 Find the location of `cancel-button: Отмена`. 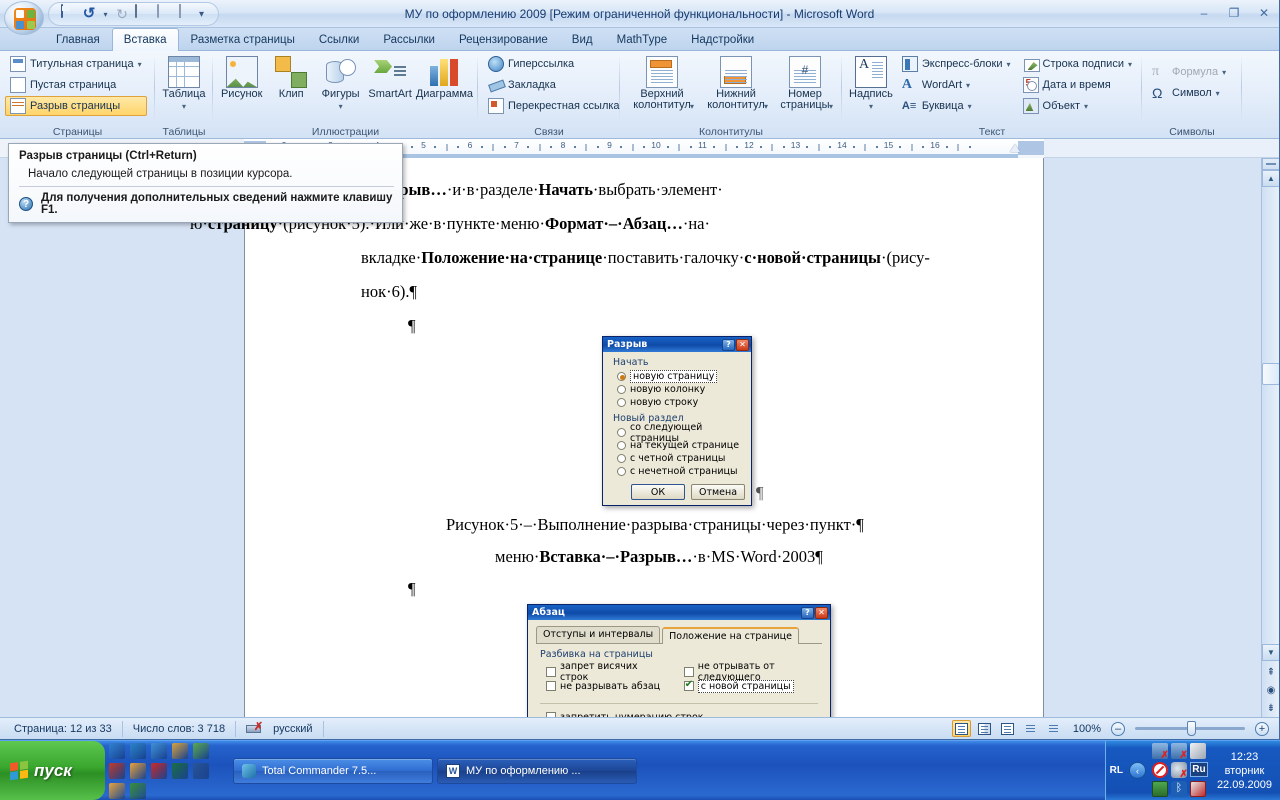

cancel-button: Отмена is located at coordinates (718, 492).